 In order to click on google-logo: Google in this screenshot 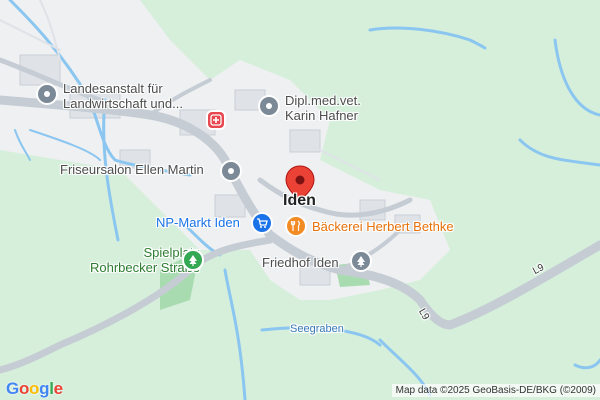, I will do `click(34, 388)`.